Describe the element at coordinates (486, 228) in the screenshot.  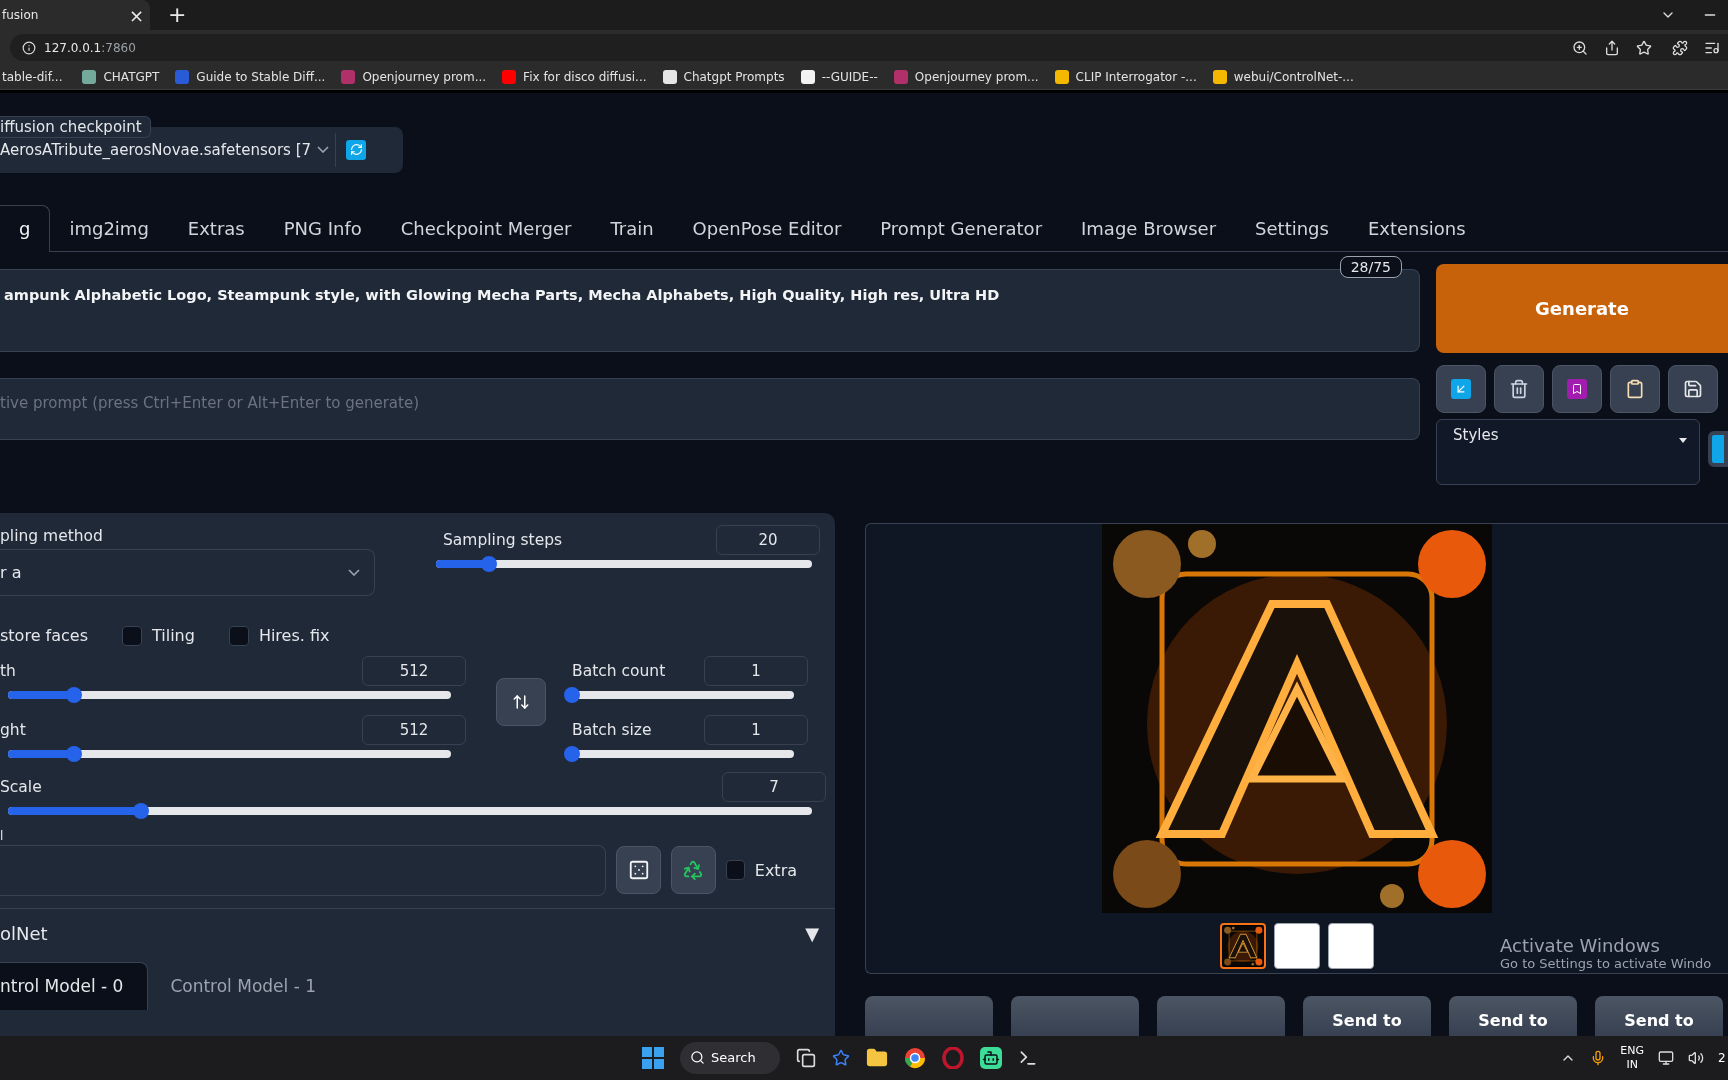
I see `tab: Checkpoint Merger` at that location.